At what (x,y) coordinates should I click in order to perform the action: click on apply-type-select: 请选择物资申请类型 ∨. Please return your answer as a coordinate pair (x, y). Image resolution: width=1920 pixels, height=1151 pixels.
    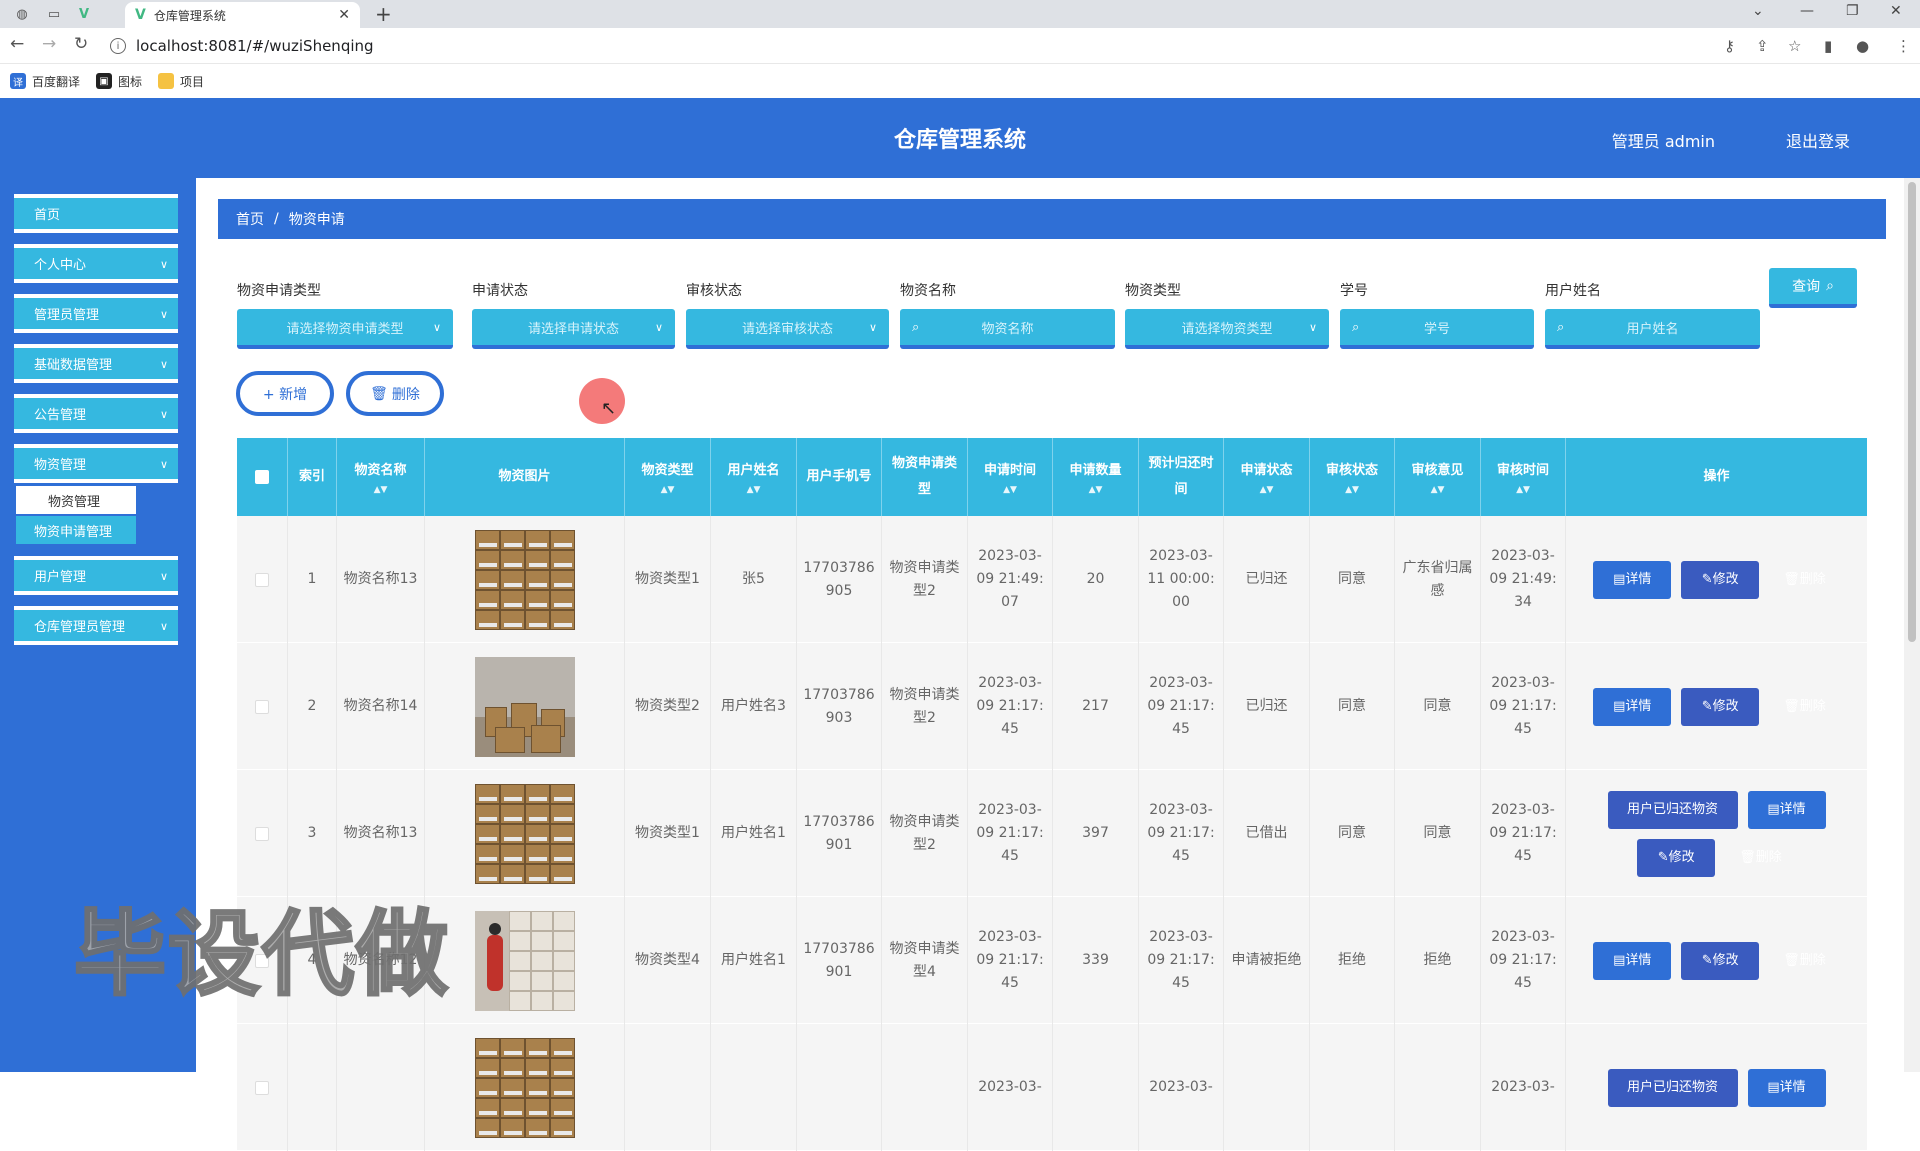
    Looking at the image, I should click on (345, 329).